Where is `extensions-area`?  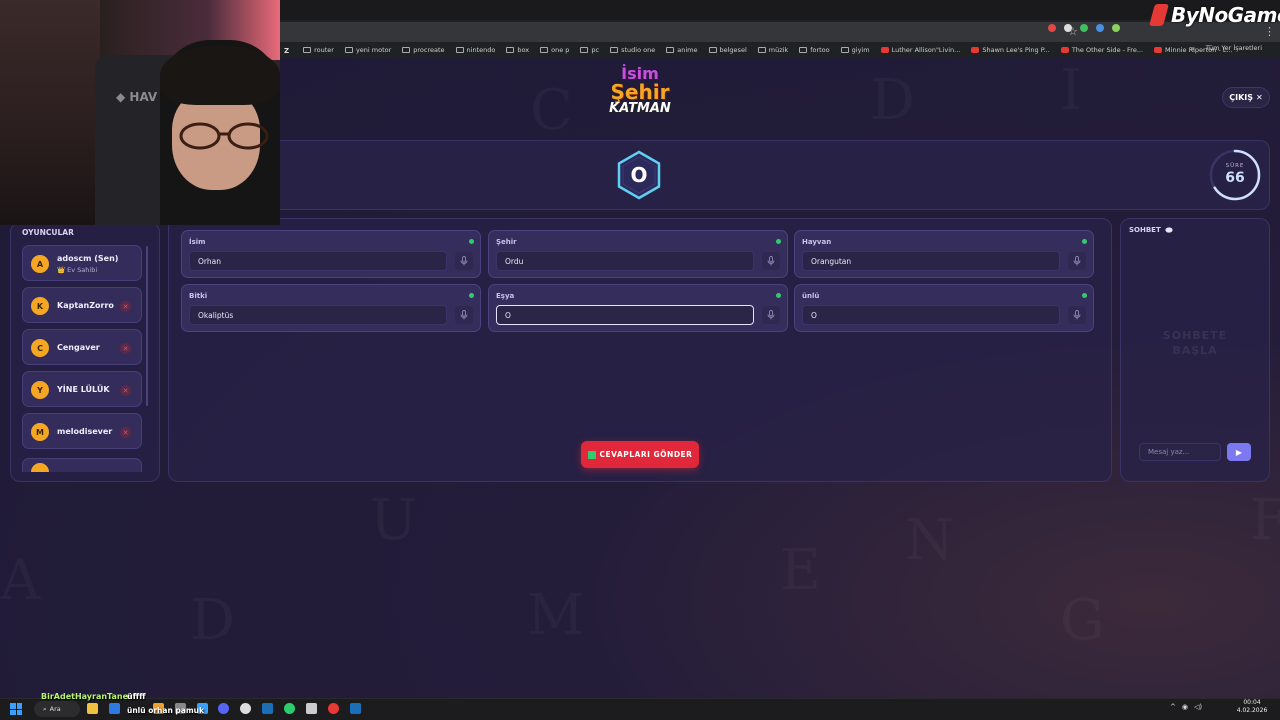
extensions-area is located at coordinates (1084, 28).